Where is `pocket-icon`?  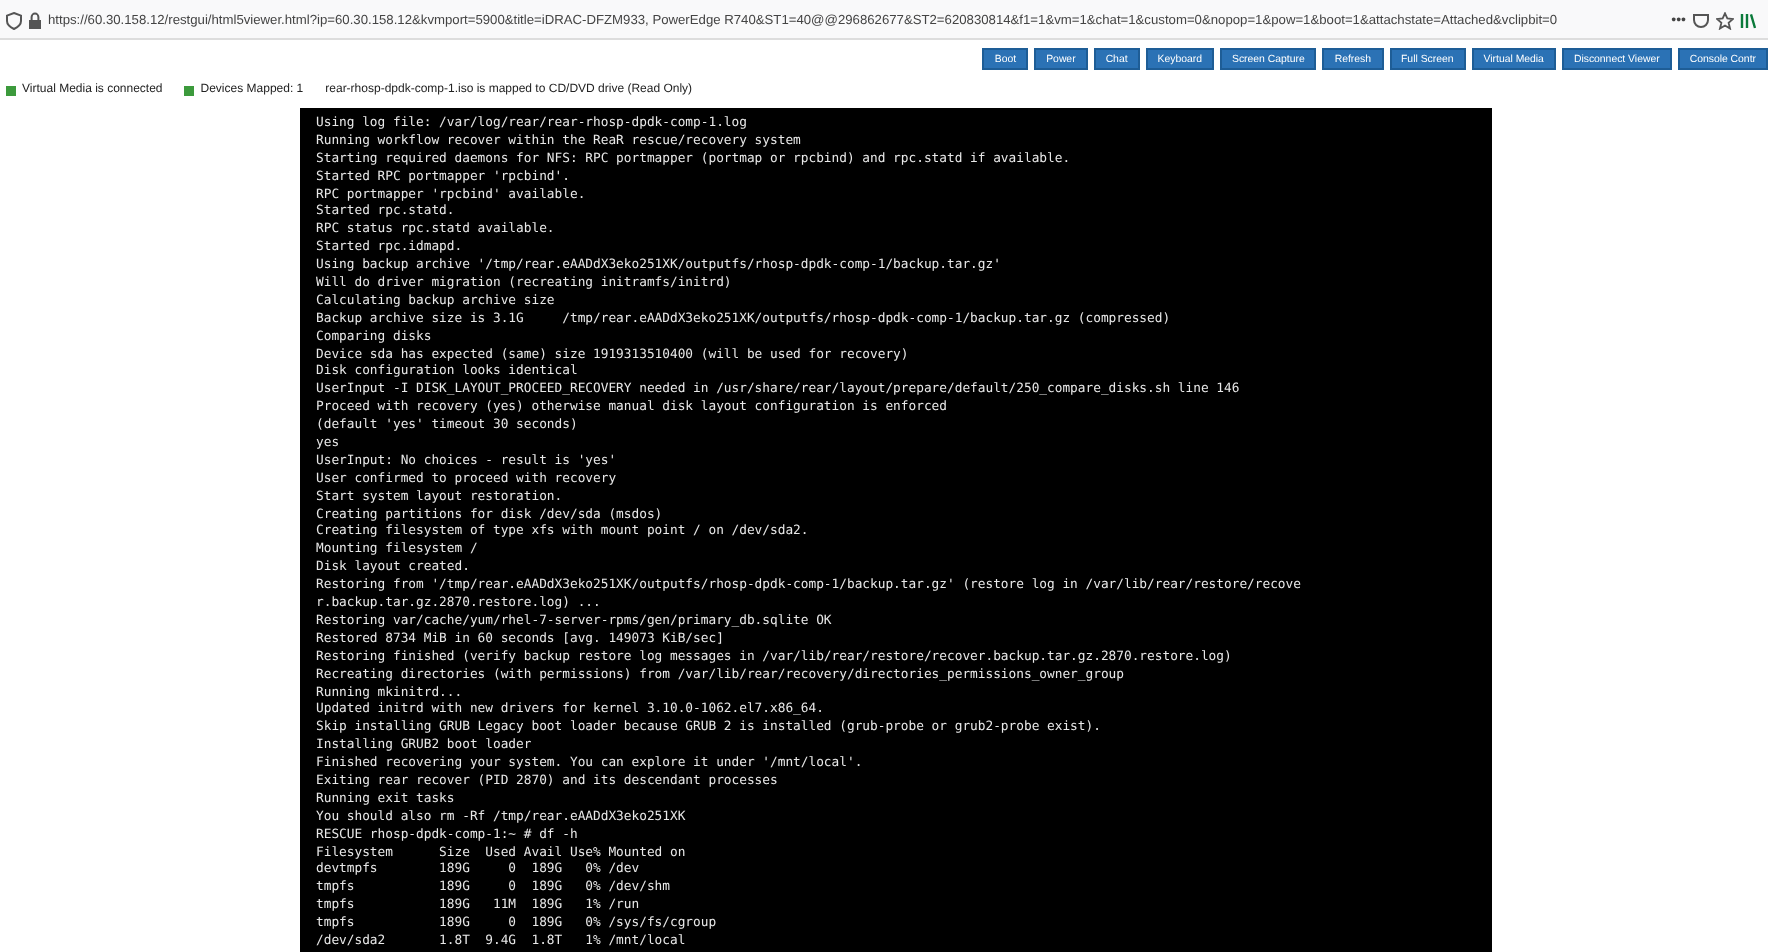
pocket-icon is located at coordinates (1701, 21).